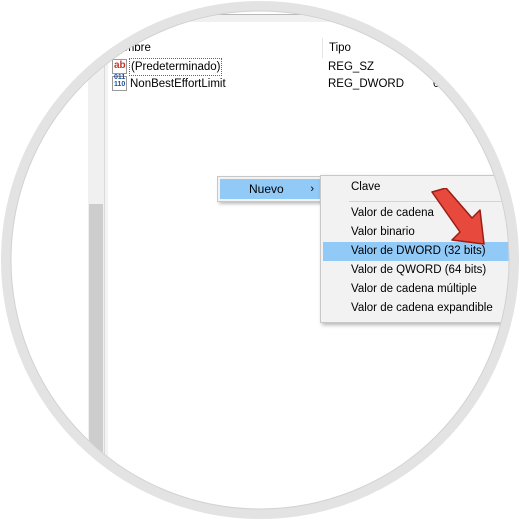  Describe the element at coordinates (119, 66) in the screenshot. I see `string-value-icon: ab` at that location.